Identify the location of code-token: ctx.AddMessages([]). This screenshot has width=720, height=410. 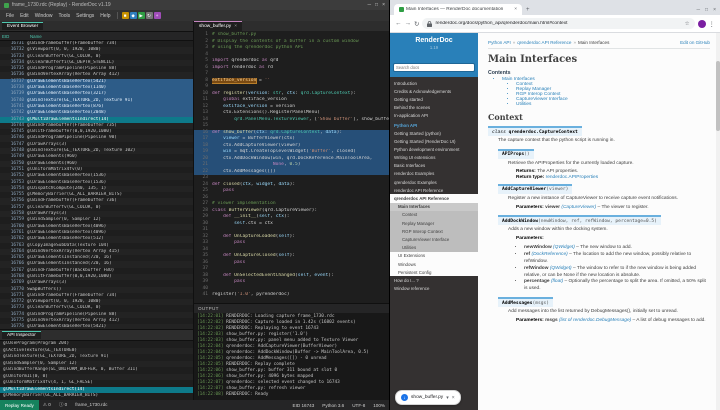
(244, 171).